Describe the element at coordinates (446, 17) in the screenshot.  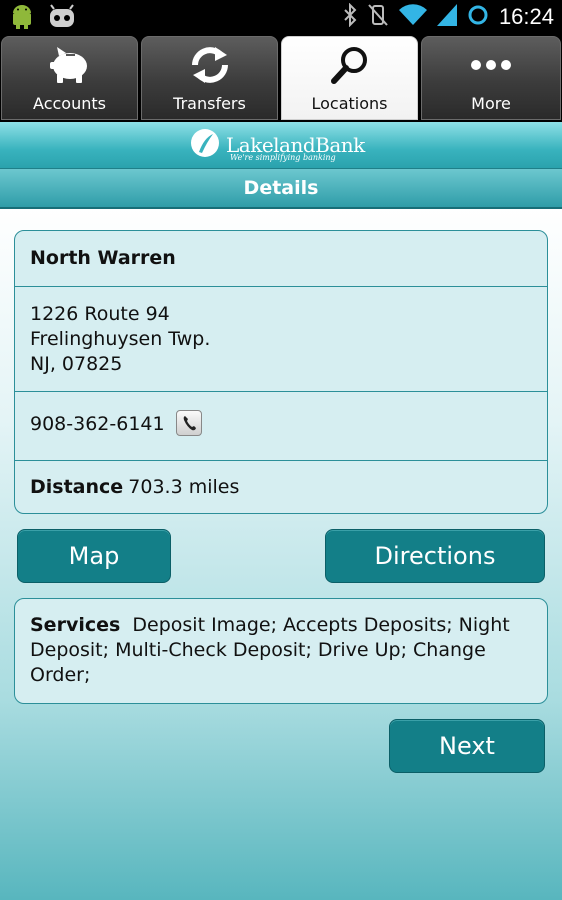
I see `signal-icon` at that location.